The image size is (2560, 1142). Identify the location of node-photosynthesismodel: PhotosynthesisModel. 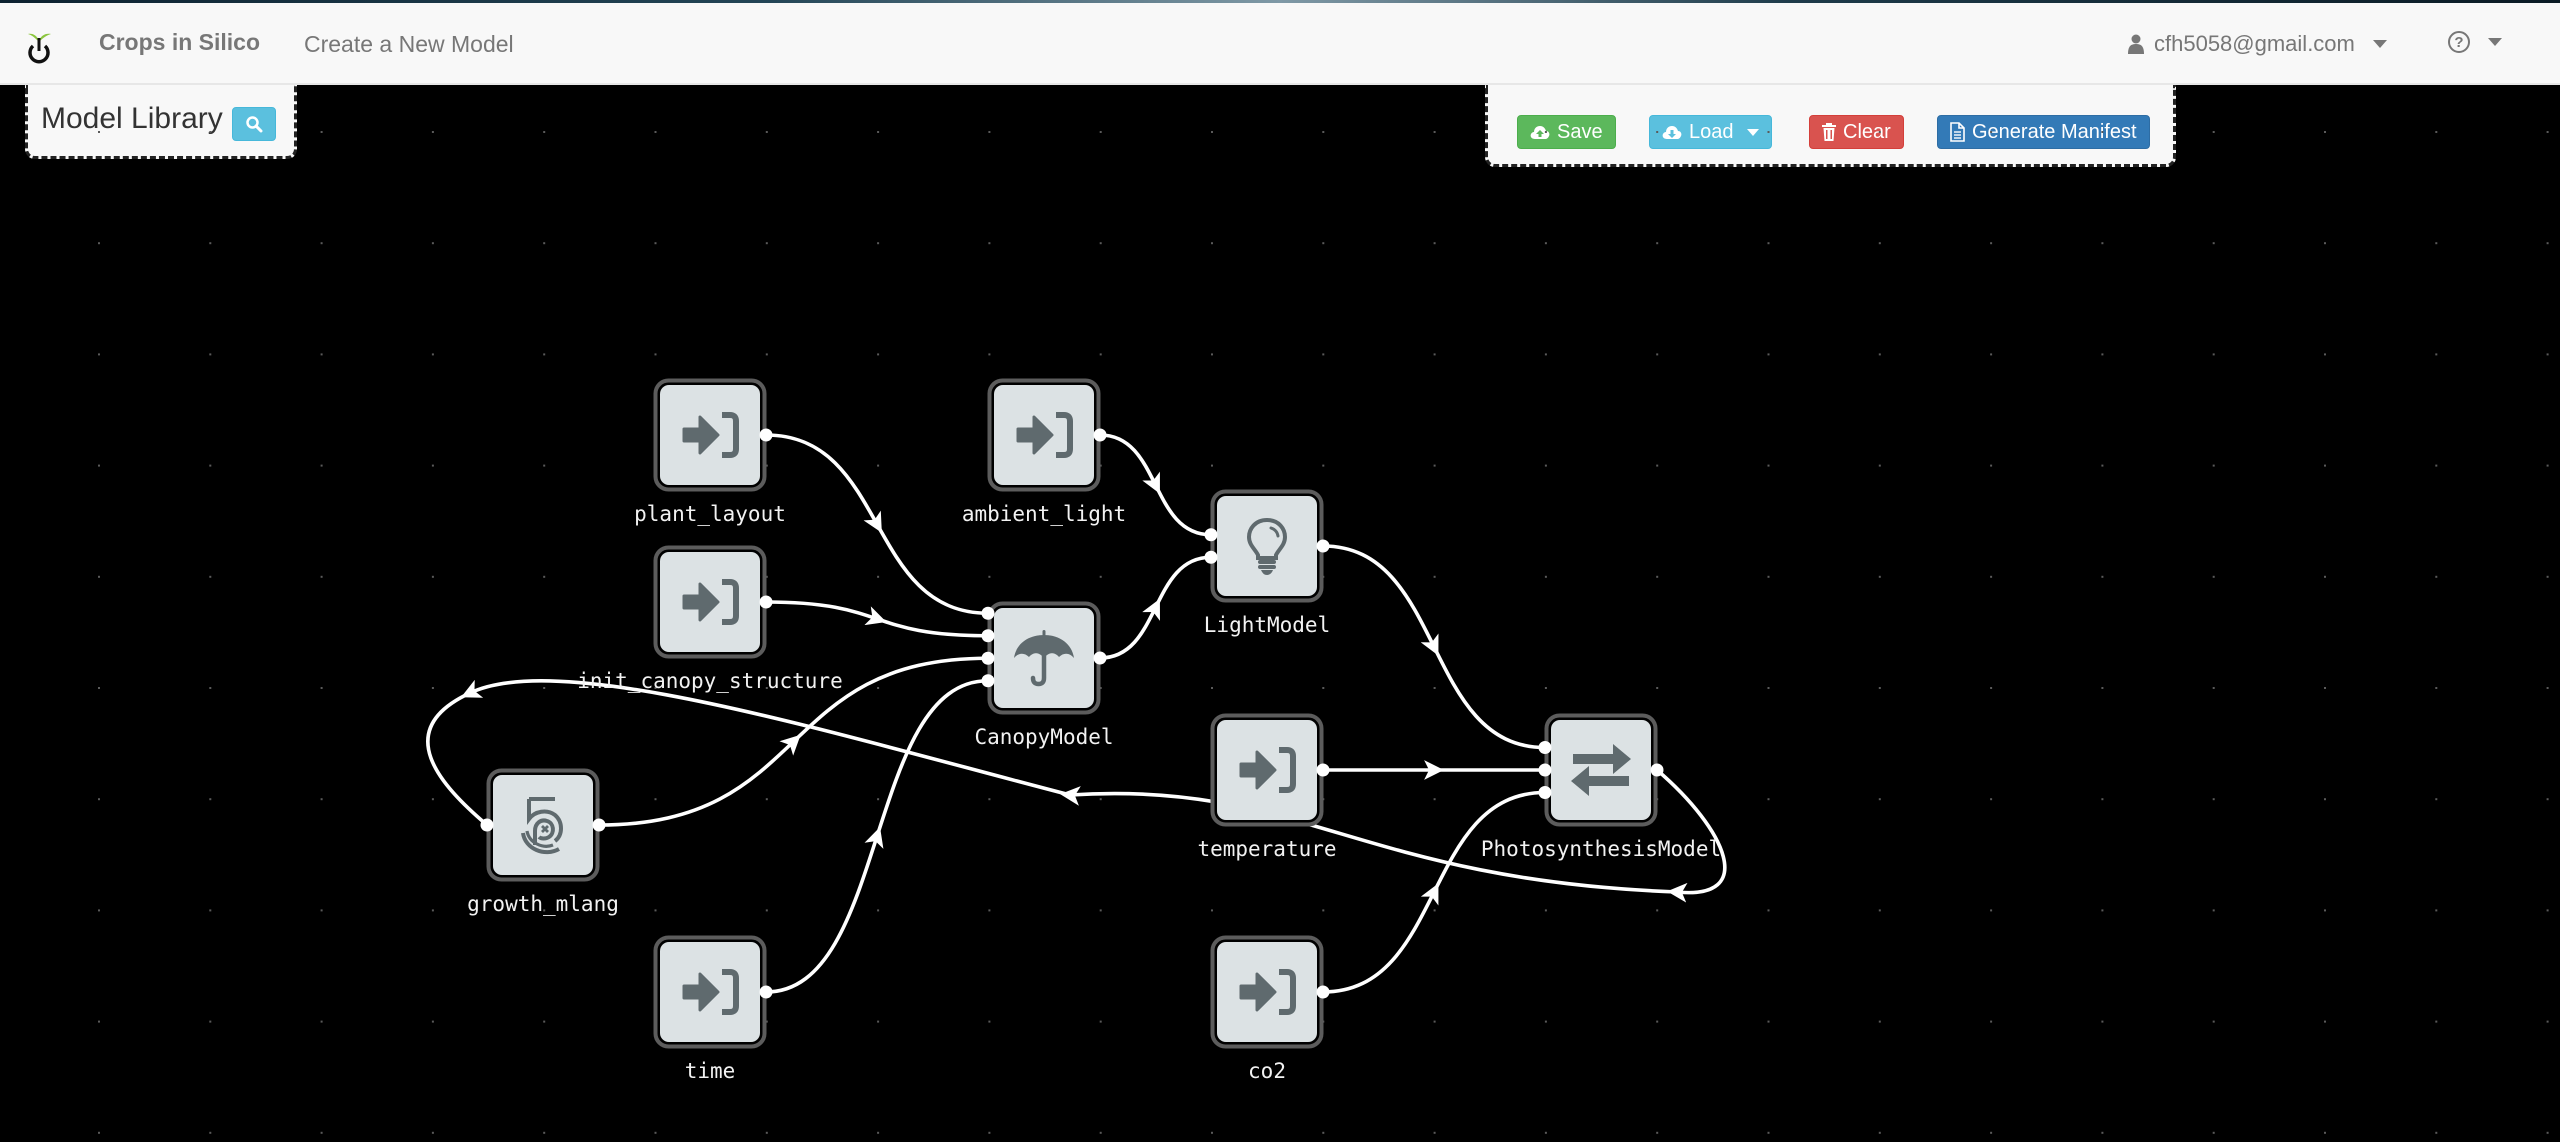
(1601, 787).